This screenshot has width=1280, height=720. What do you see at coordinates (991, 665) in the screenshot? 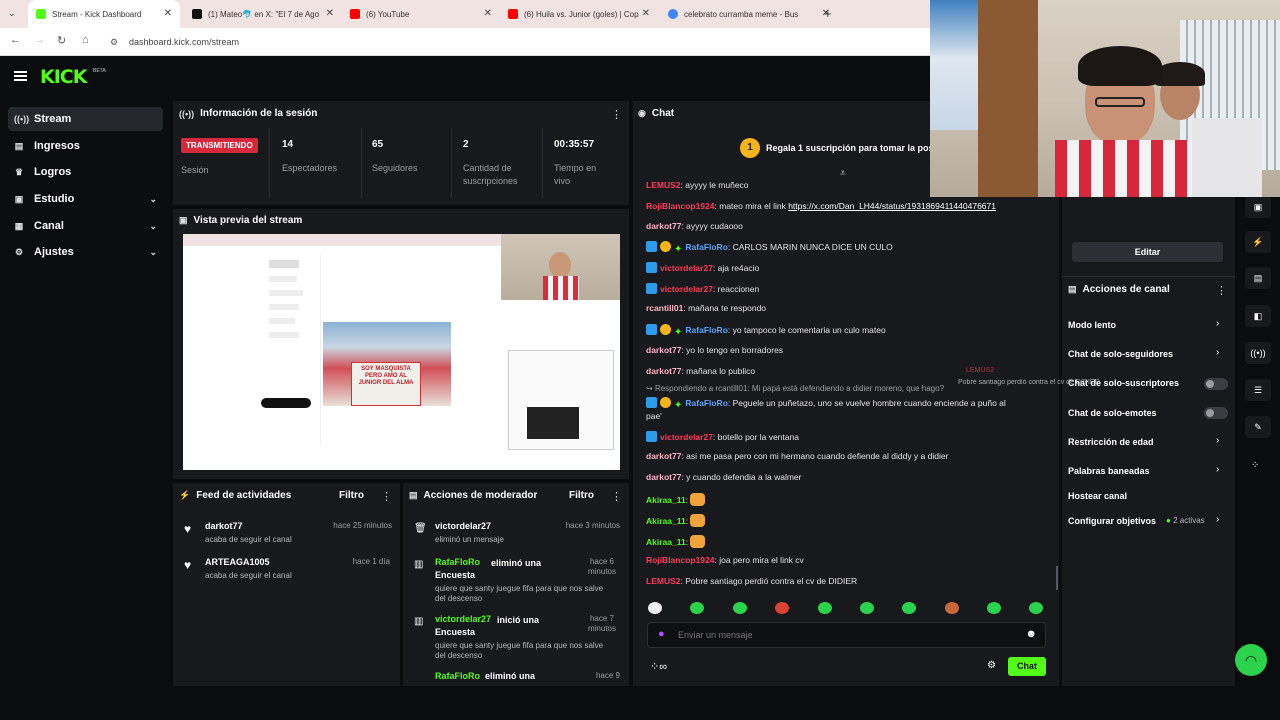
I see `chat-settings-icon: ⚙` at bounding box center [991, 665].